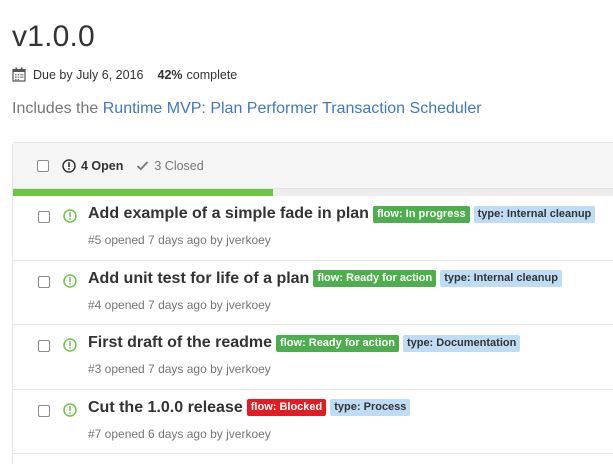 Image resolution: width=613 pixels, height=464 pixels. What do you see at coordinates (165, 408) in the screenshot?
I see `issue-title-link: Cut the 1.0.0 release` at bounding box center [165, 408].